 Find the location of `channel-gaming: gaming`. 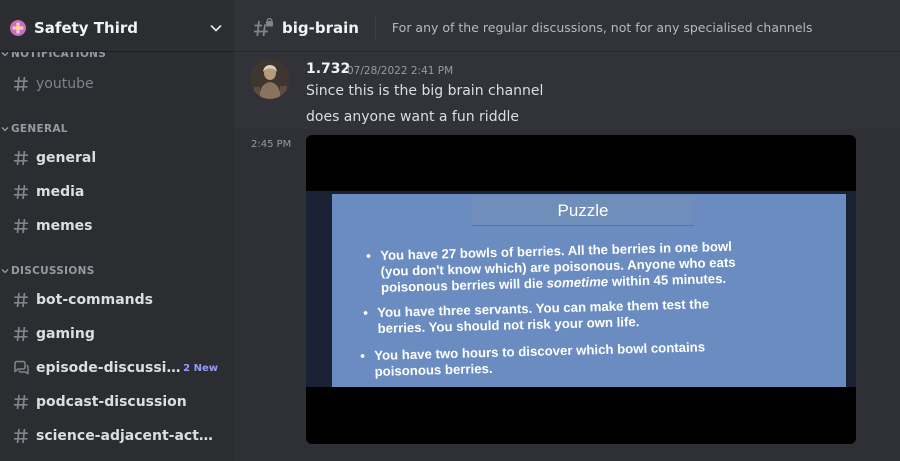

channel-gaming: gaming is located at coordinates (116, 334).